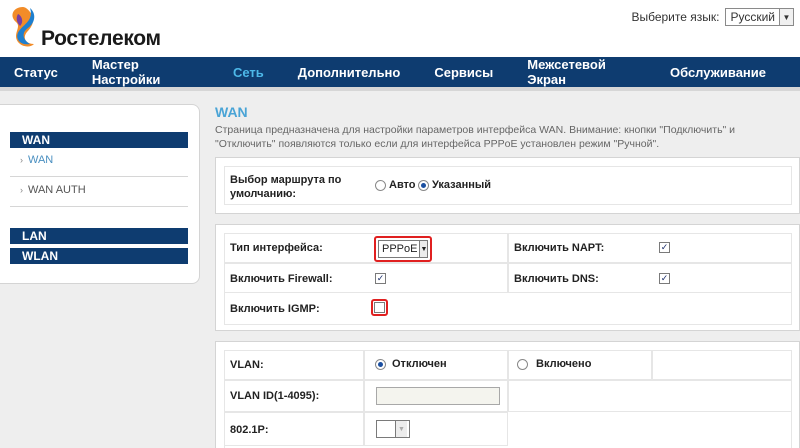  What do you see at coordinates (100, 194) in the screenshot?
I see `sidebar: WAN › WAN › WAN AUTH LAN WLAN` at bounding box center [100, 194].